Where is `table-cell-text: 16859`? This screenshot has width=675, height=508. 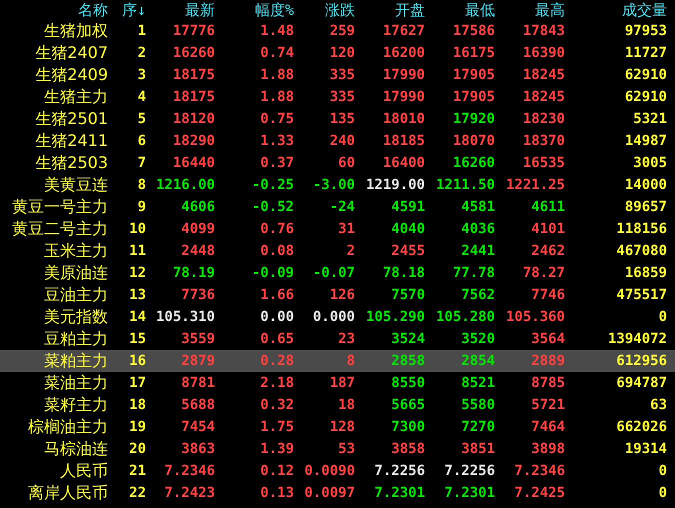 table-cell-text: 16859 is located at coordinates (645, 273).